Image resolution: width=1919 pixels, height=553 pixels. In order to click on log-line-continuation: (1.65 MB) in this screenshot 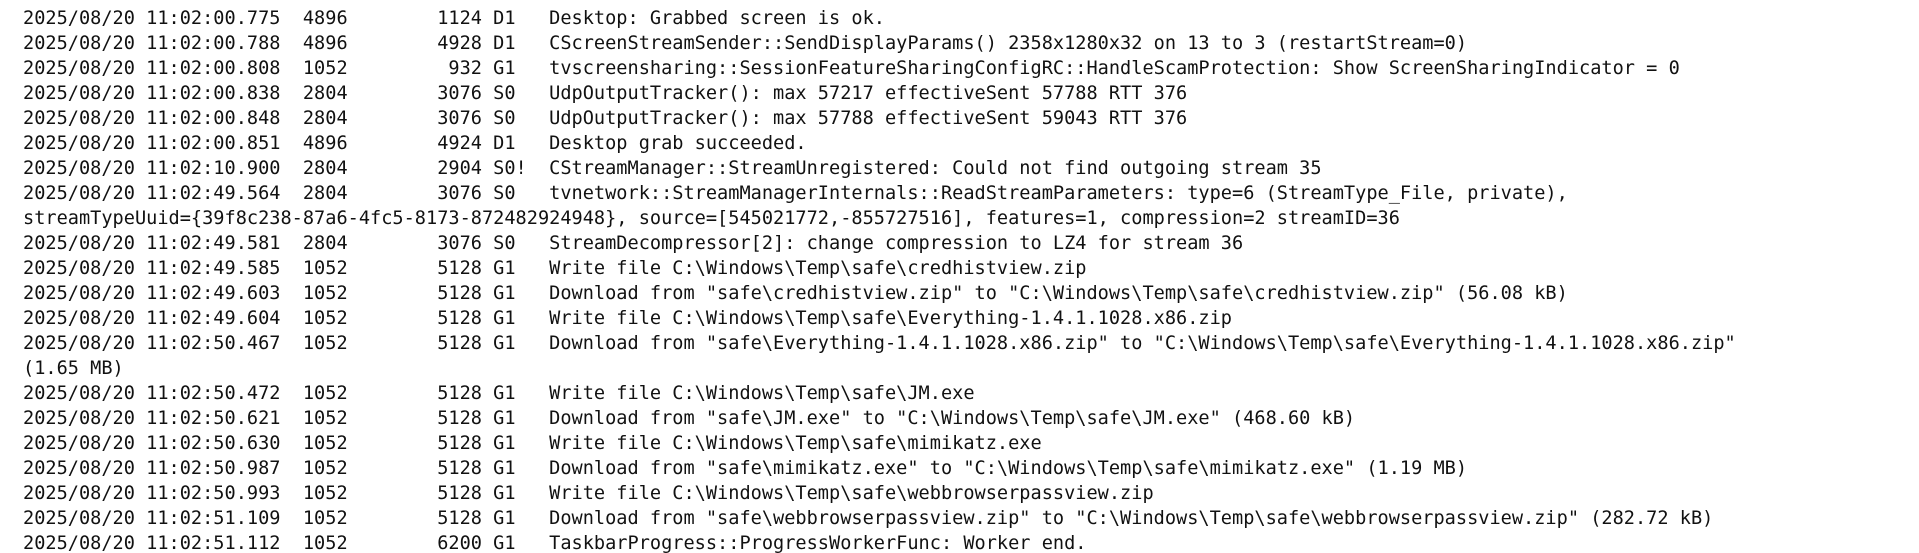, I will do `click(73, 368)`.